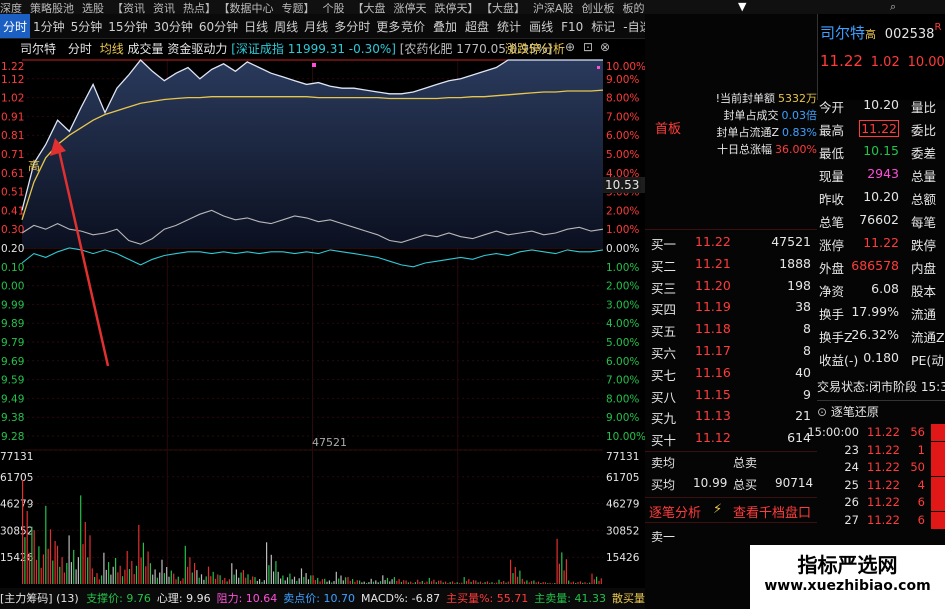 The width and height of the screenshot is (945, 609). I want to click on toolbar-button: 竞价, so click(413, 26).